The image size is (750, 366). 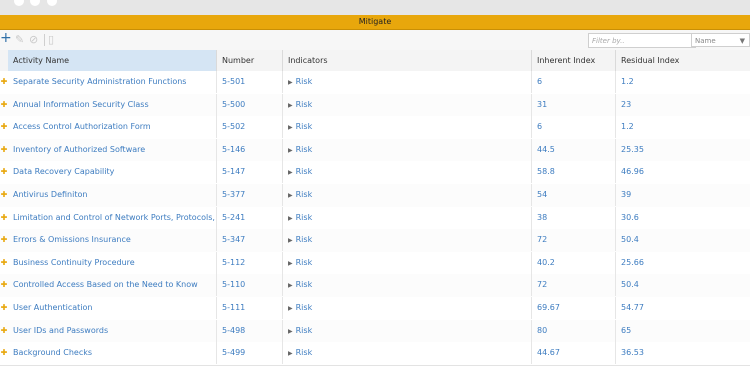 I want to click on filter-input, so click(x=642, y=40).